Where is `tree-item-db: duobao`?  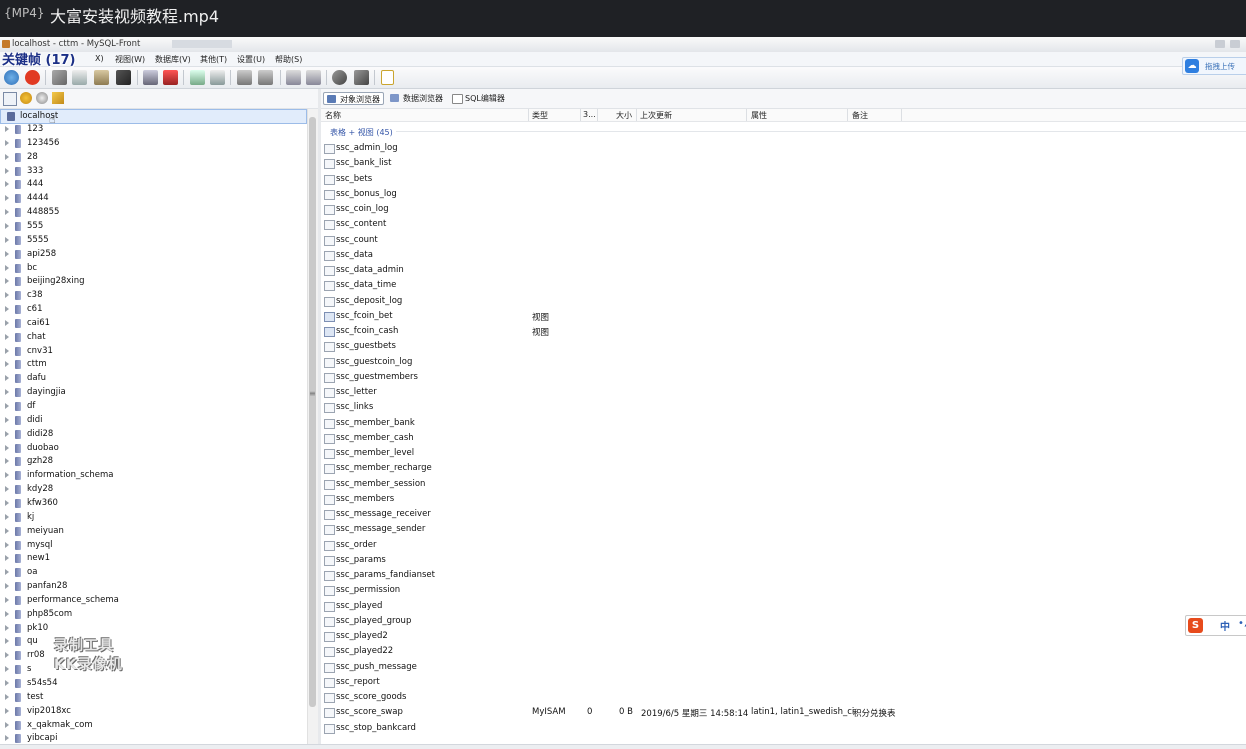 tree-item-db: duobao is located at coordinates (153, 449).